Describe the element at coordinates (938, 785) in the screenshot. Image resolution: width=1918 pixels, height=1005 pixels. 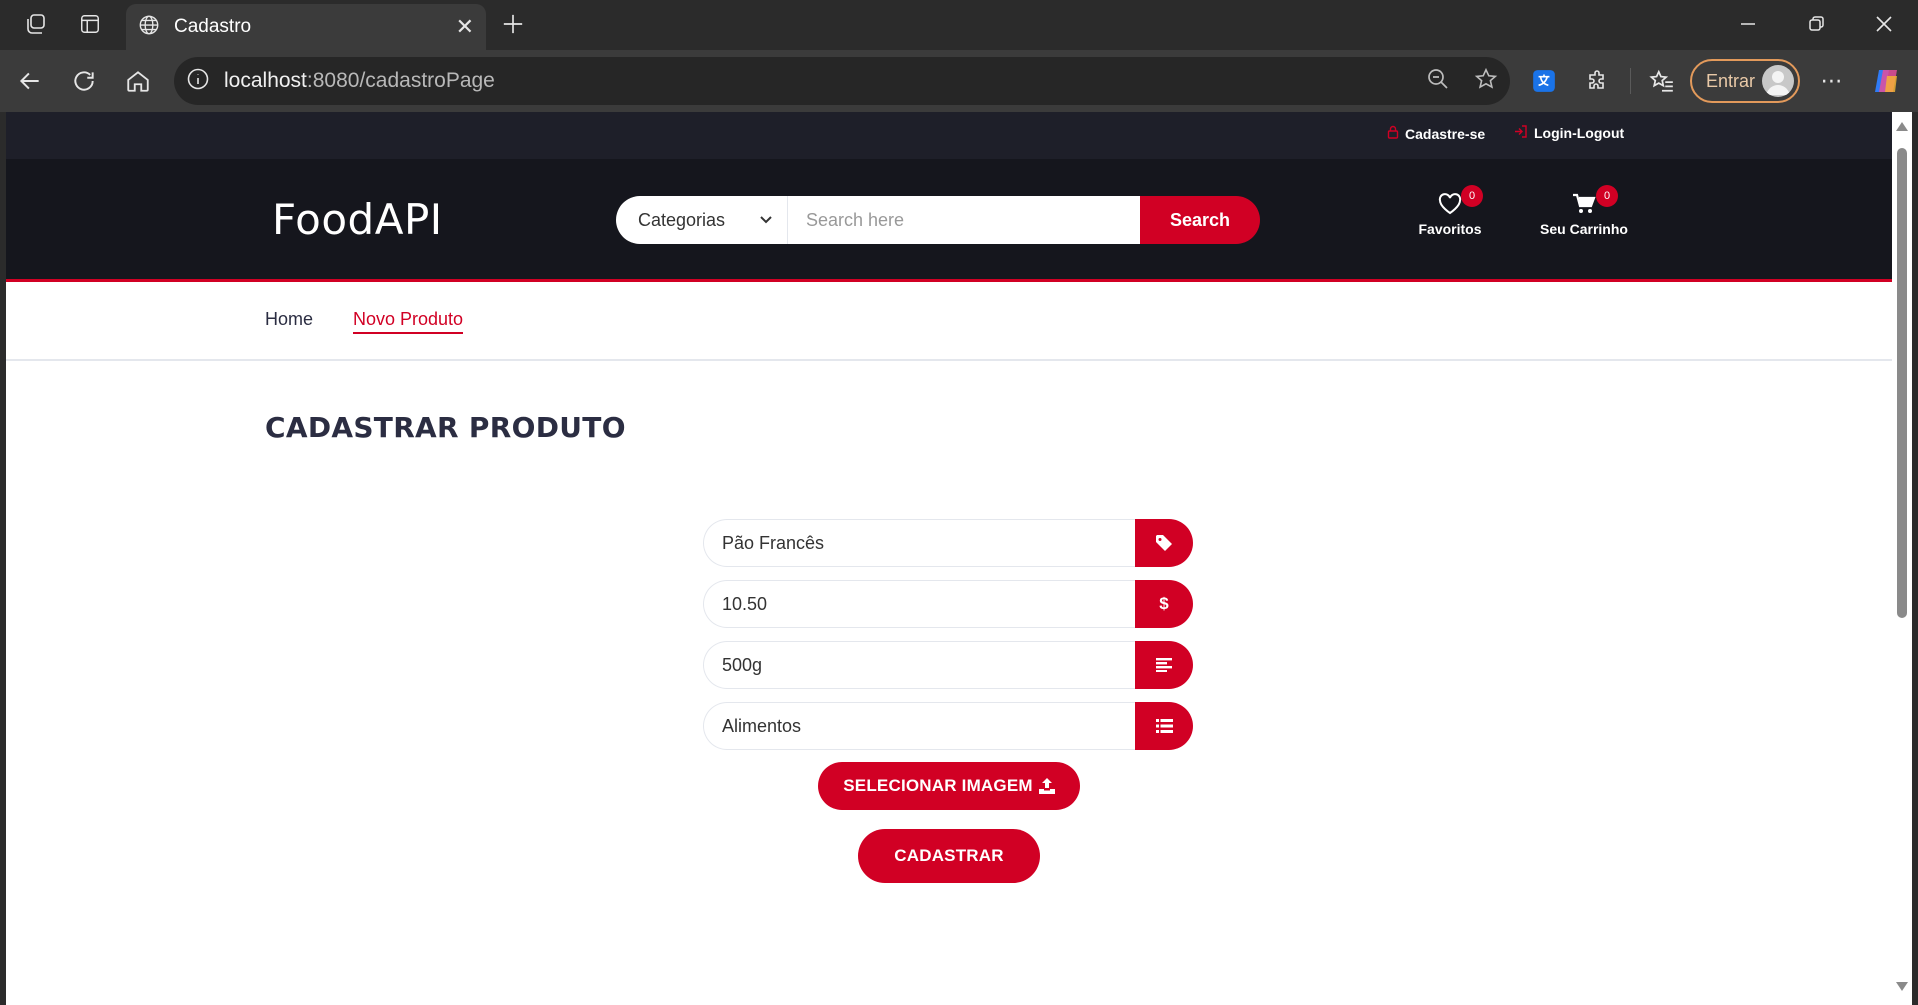
I see `select-image-label: SELECIONAR IMAGEM` at that location.